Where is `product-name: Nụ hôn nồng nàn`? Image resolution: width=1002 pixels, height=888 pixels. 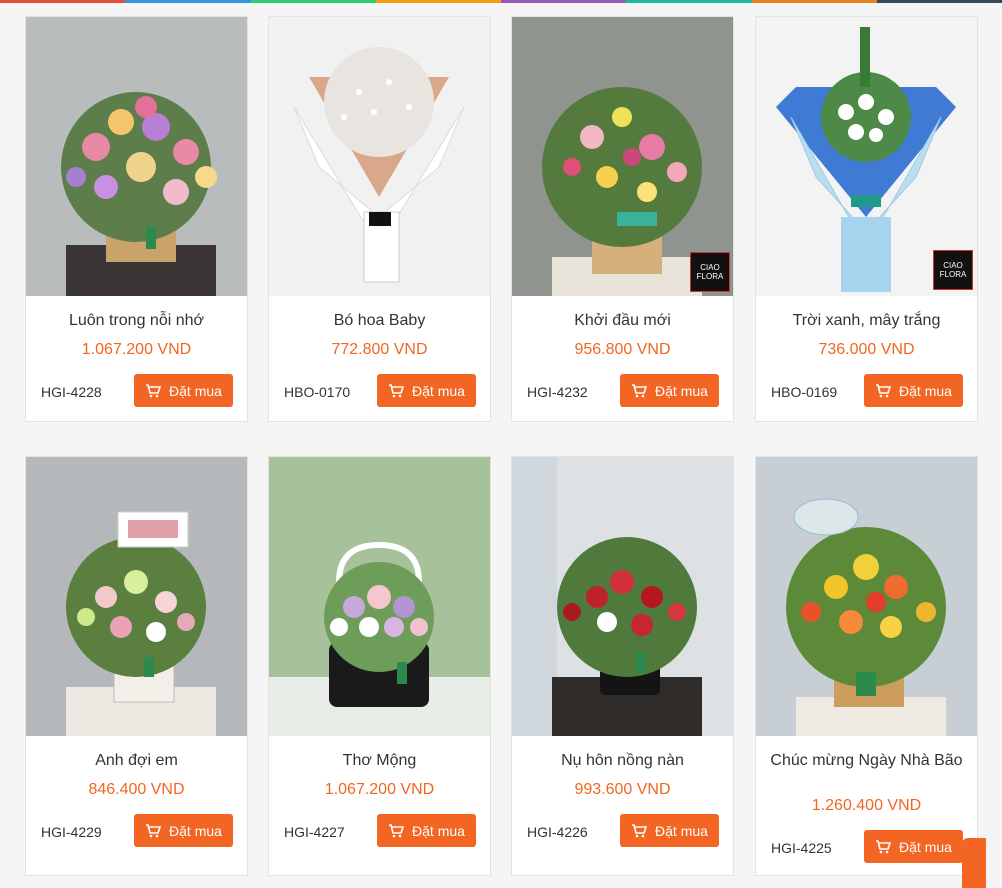
product-name: Nụ hôn nồng nàn is located at coordinates (622, 761).